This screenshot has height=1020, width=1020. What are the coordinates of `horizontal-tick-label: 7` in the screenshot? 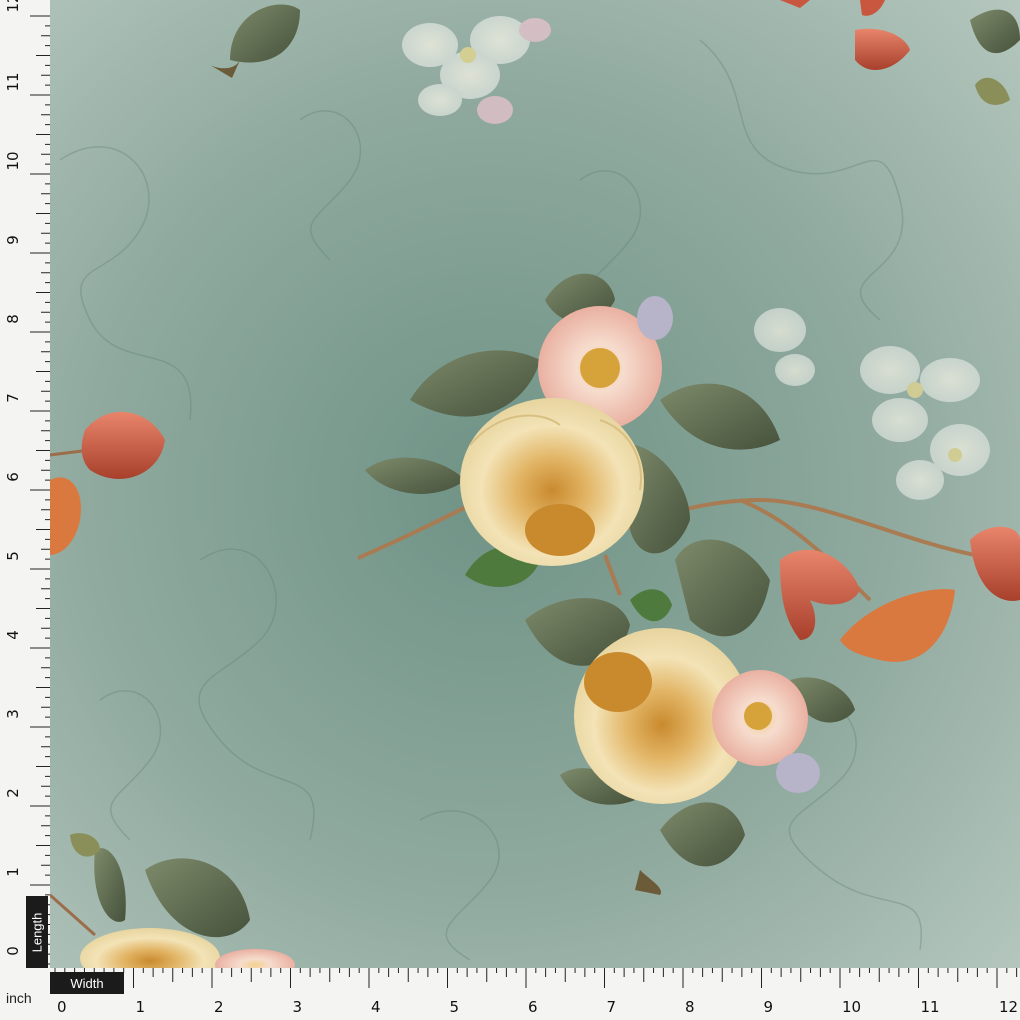 It's located at (611, 1007).